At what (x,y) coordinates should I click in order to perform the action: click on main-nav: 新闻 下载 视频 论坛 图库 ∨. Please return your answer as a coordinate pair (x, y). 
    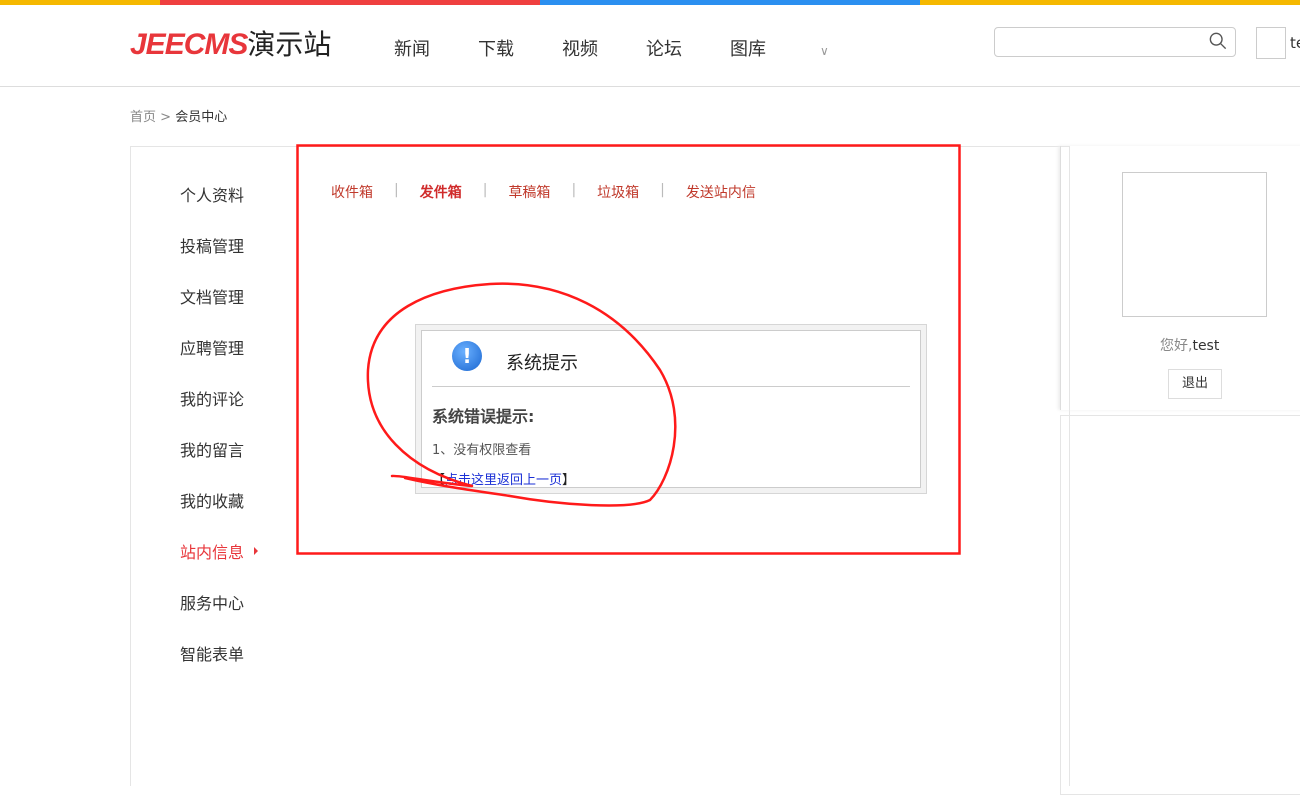
    Looking at the image, I should click on (659, 48).